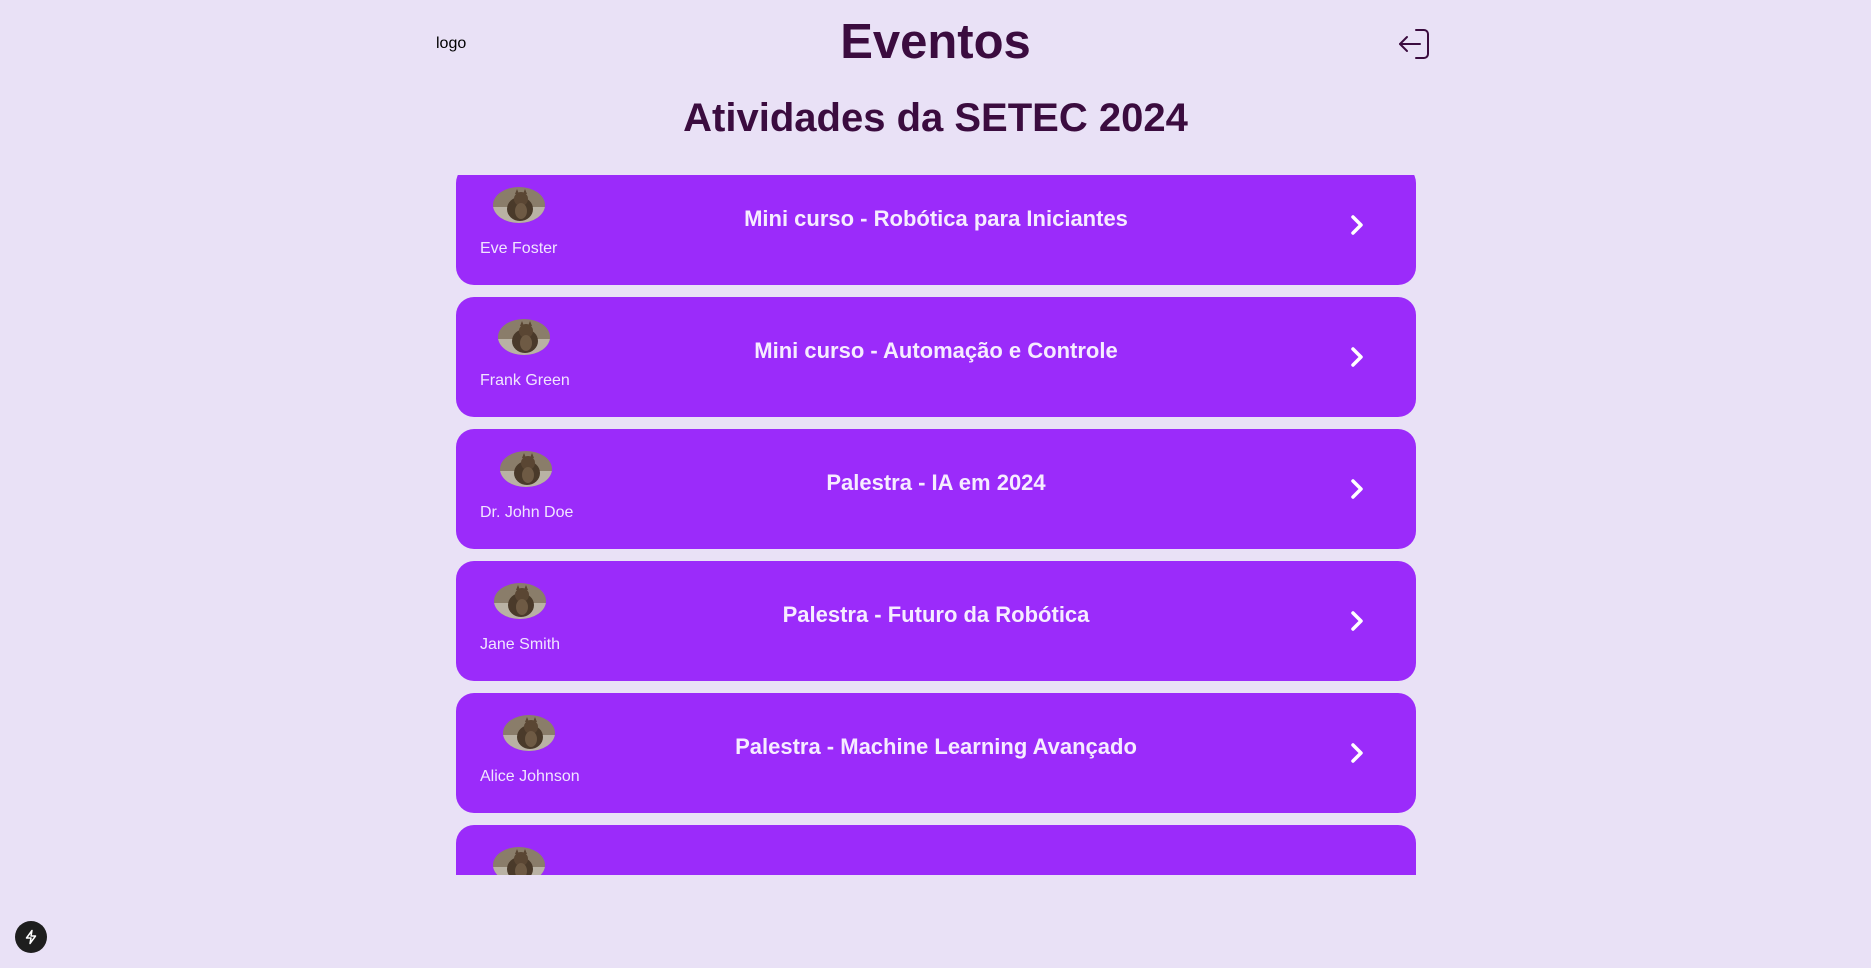  Describe the element at coordinates (519, 861) in the screenshot. I see `speaker-avatar` at that location.